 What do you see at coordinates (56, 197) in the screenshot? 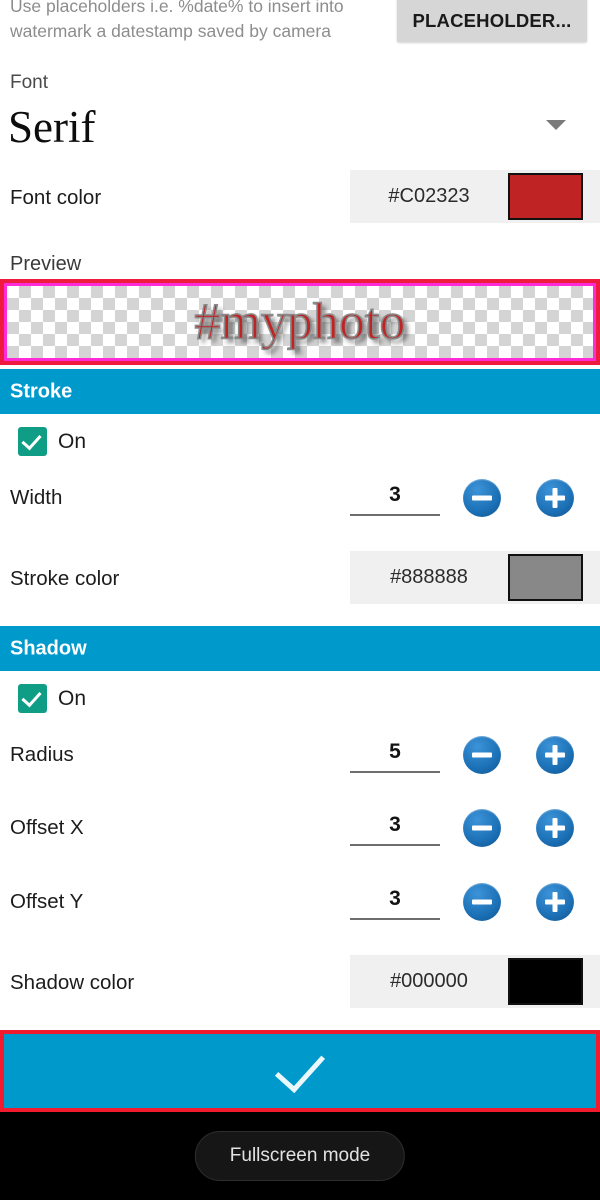
I see `font-color-label: Font color` at bounding box center [56, 197].